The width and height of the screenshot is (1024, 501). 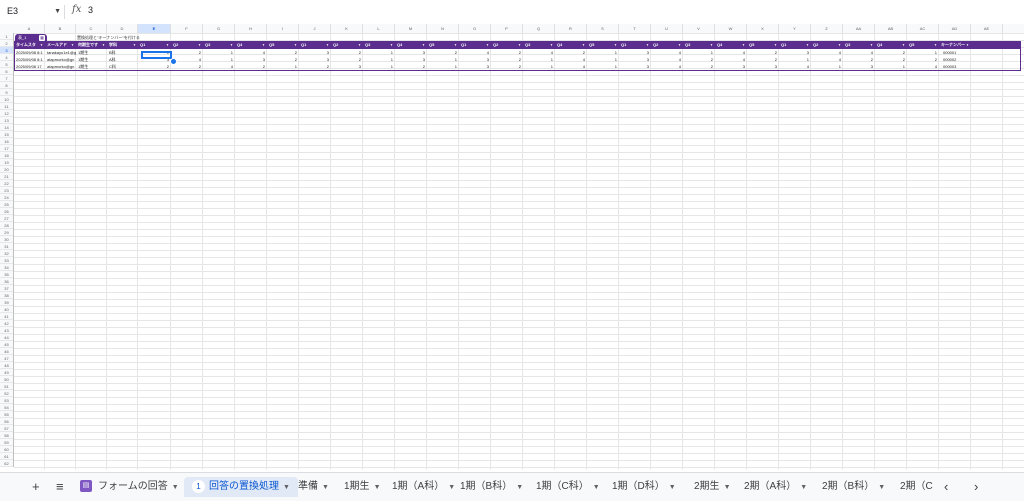 What do you see at coordinates (6, 169) in the screenshot?
I see `row-header-20: 20` at bounding box center [6, 169].